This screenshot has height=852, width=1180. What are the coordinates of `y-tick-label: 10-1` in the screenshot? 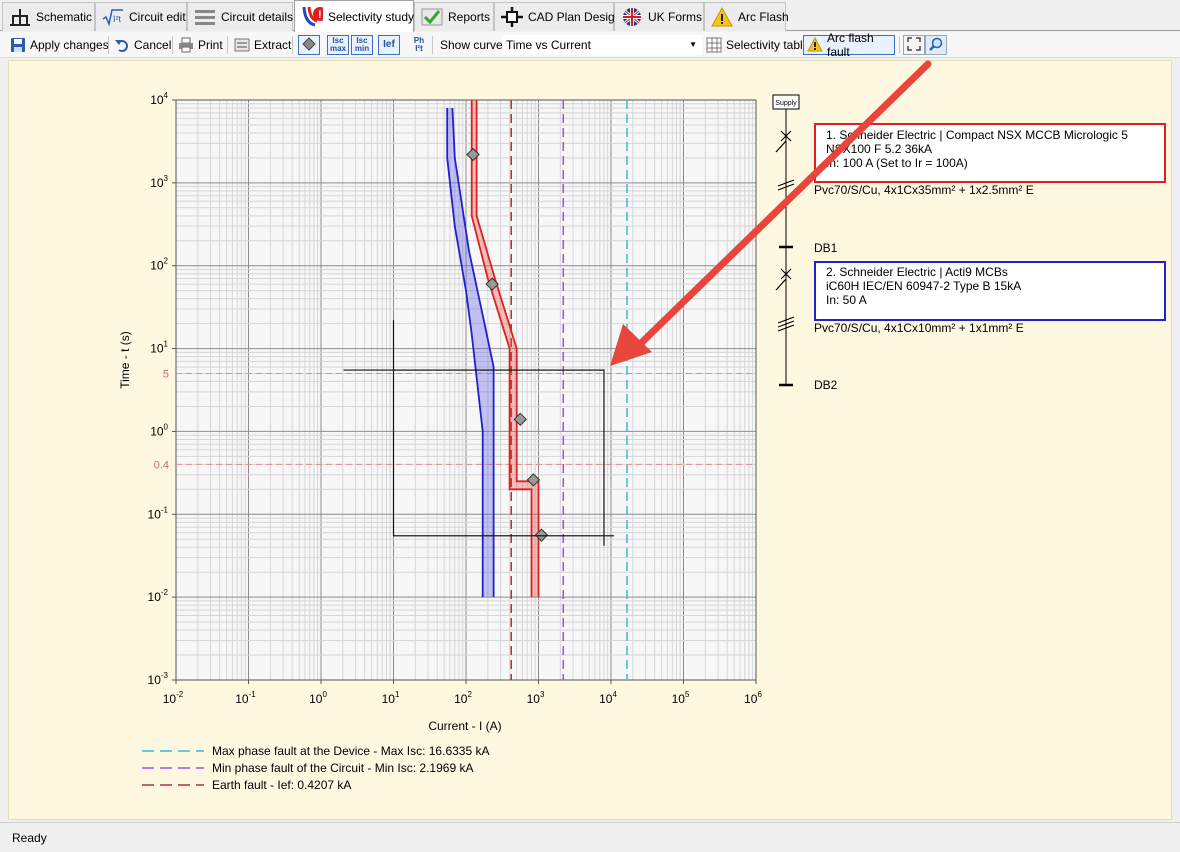 It's located at (158, 513).